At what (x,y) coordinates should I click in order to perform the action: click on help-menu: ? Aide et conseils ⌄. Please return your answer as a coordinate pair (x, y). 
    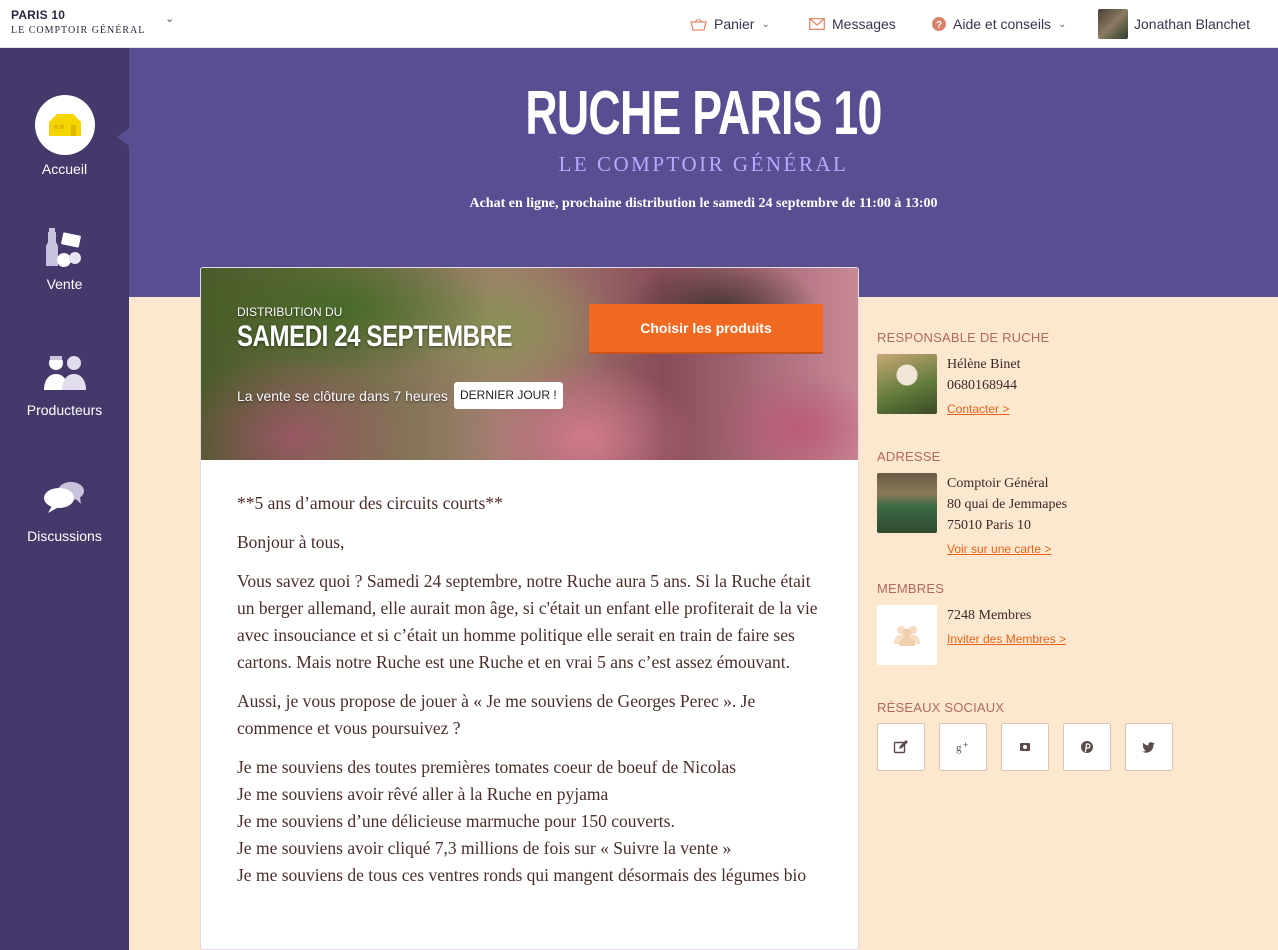
    Looking at the image, I should click on (999, 24).